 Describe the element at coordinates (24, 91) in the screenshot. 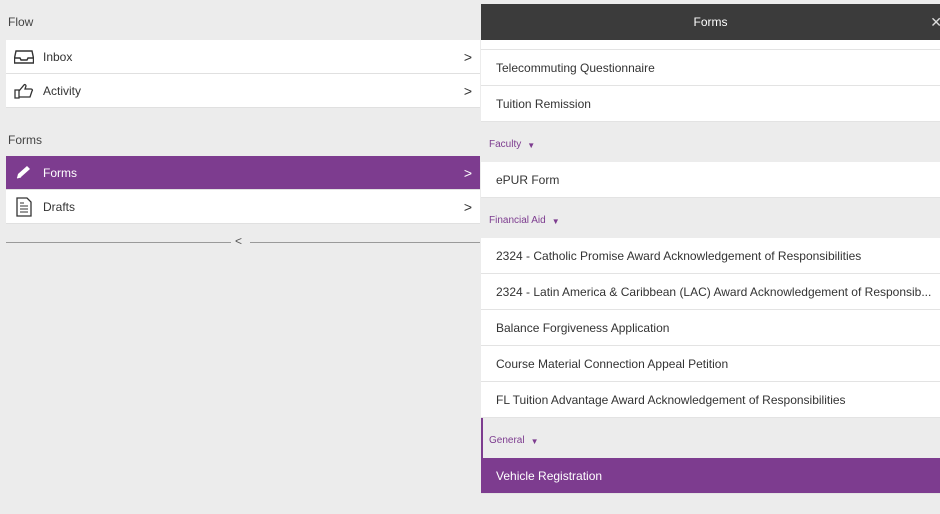

I see `thumb-pointer-icon` at that location.